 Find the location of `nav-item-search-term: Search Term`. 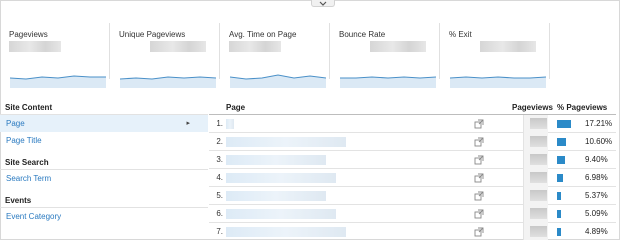

nav-item-search-term: Search Term is located at coordinates (104, 178).